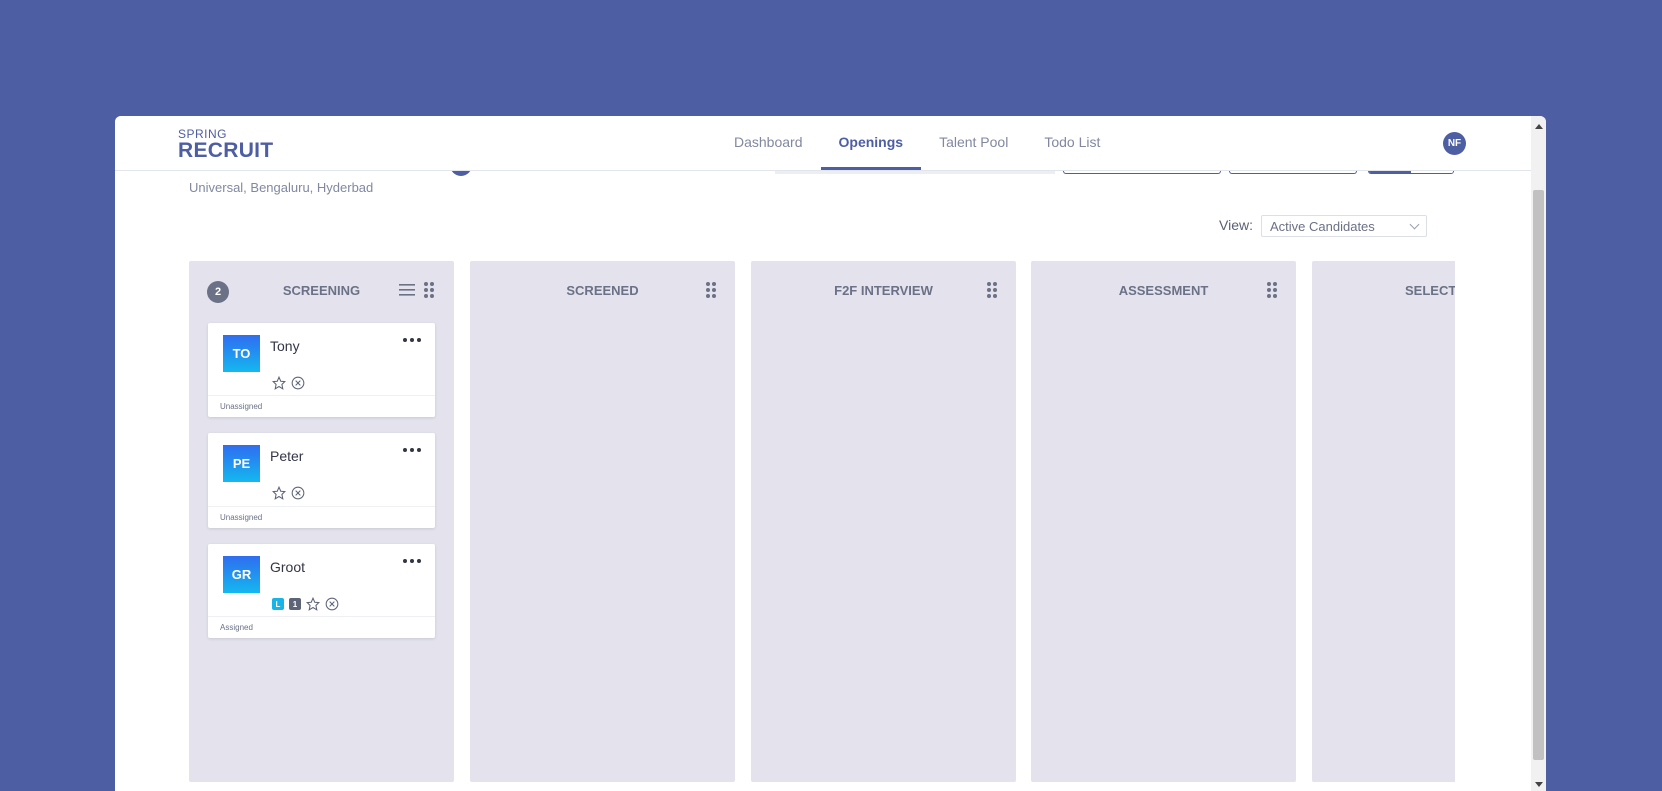 The height and width of the screenshot is (791, 1662). Describe the element at coordinates (1163, 290) in the screenshot. I see `column-title: ASSESSMENT` at that location.